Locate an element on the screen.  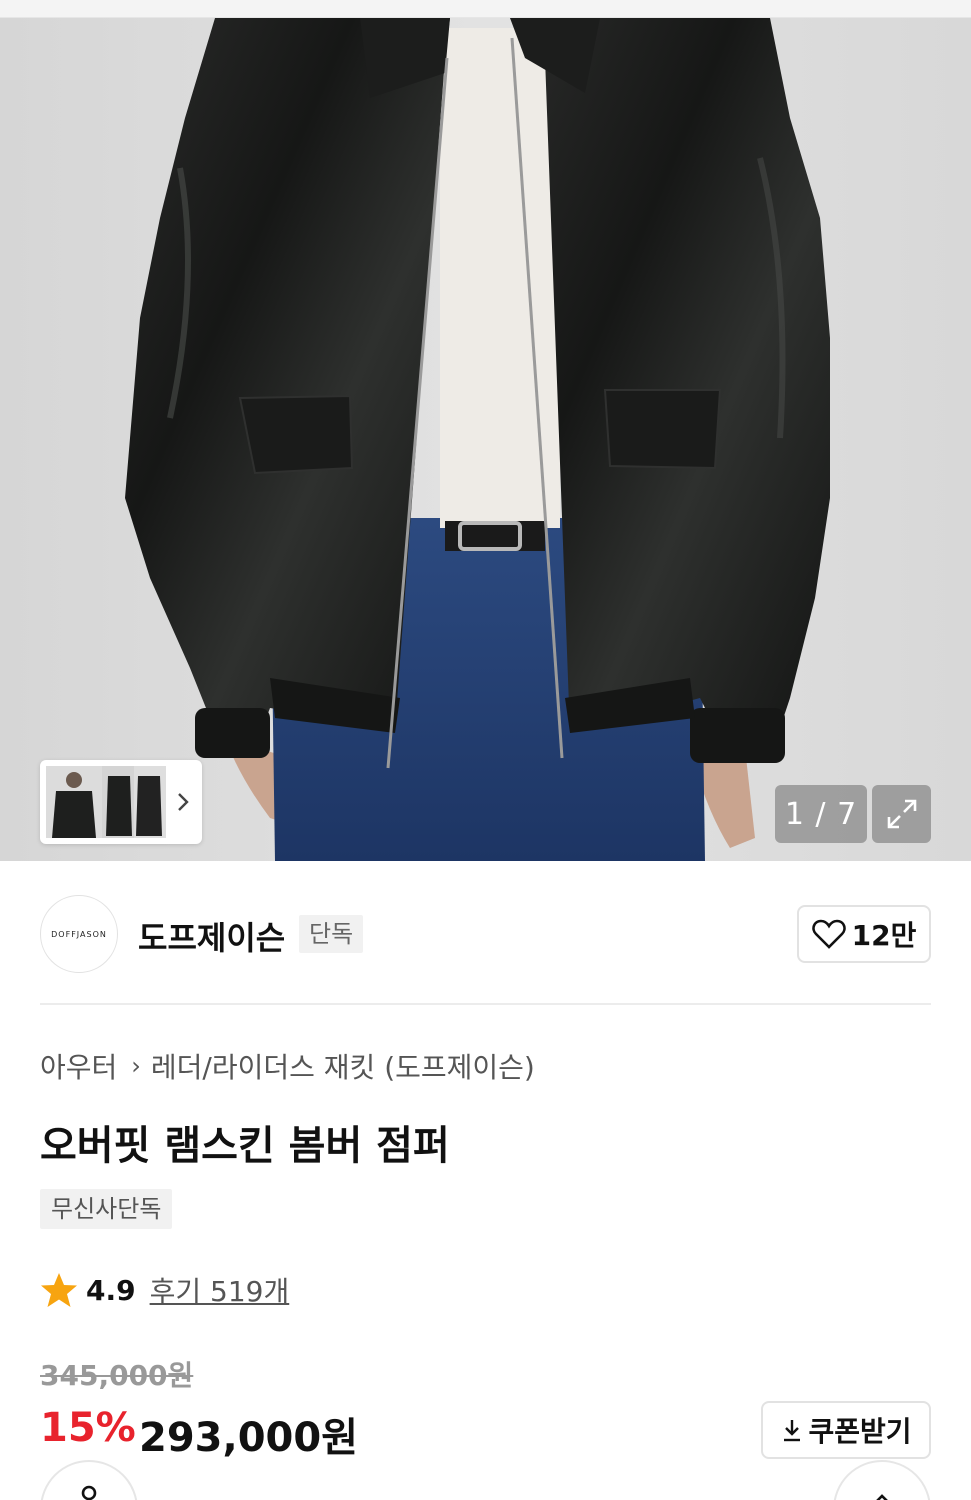
download-icon is located at coordinates (792, 1431).